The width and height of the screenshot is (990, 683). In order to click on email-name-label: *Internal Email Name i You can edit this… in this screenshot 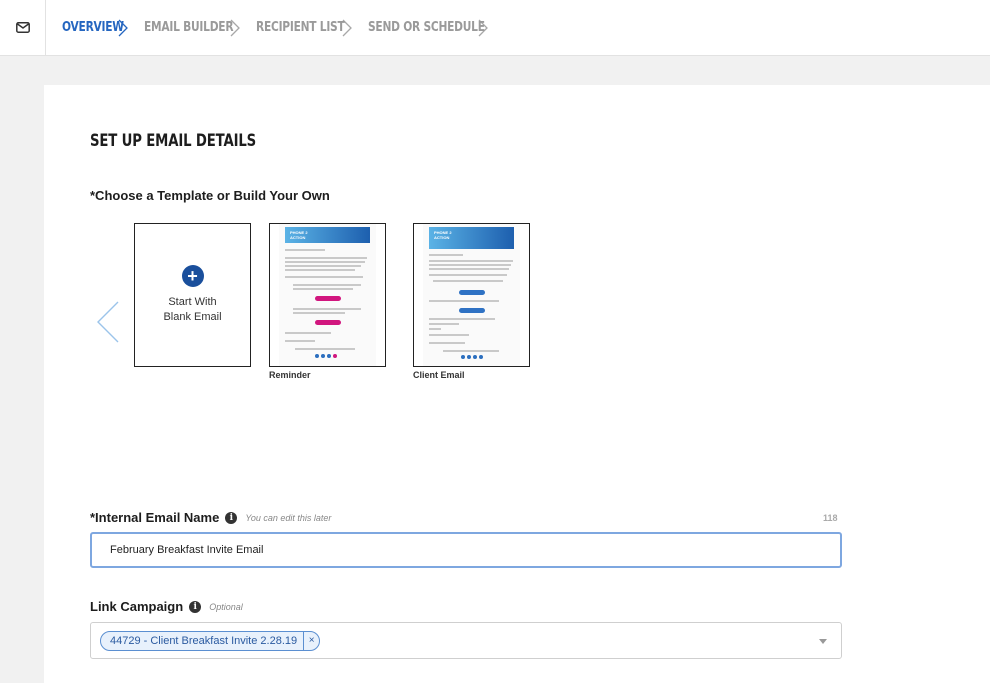, I will do `click(210, 517)`.